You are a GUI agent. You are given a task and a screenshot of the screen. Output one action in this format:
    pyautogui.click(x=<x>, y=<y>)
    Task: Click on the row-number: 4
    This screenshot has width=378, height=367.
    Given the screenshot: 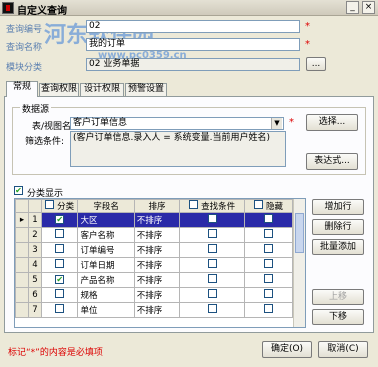 What is the action you would take?
    pyautogui.click(x=34, y=265)
    